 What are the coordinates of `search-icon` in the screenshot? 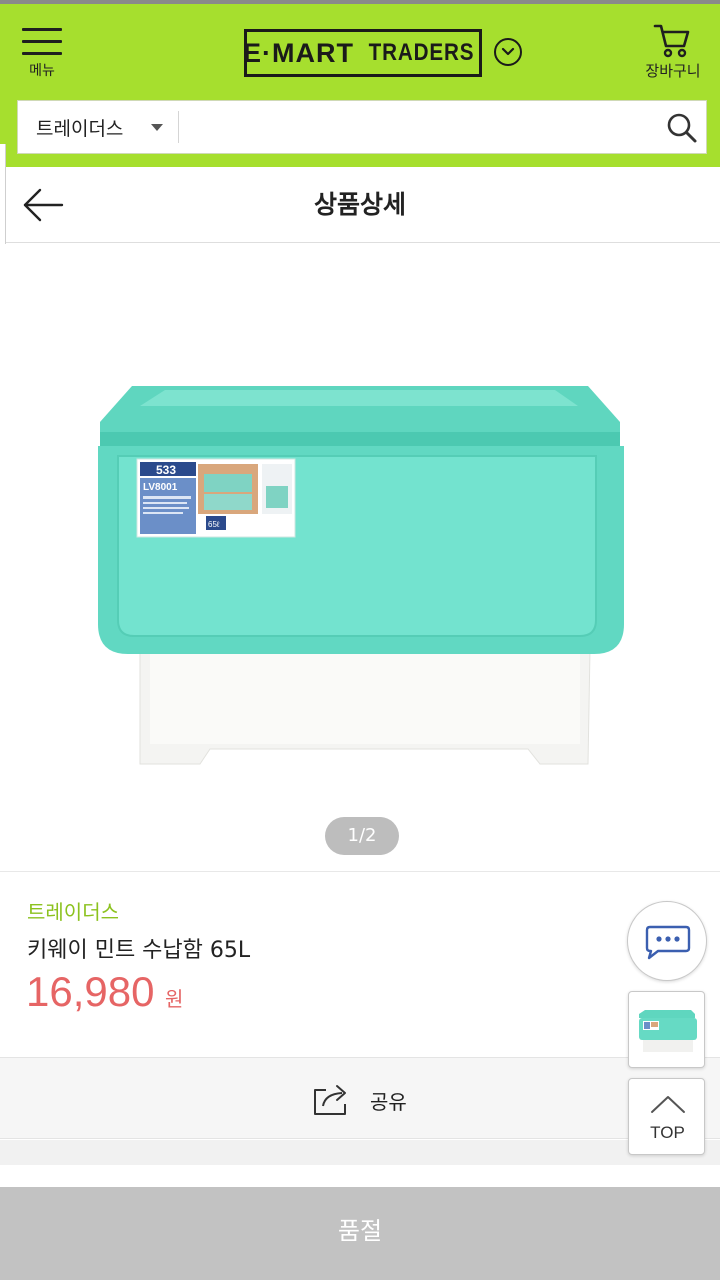 It's located at (682, 128).